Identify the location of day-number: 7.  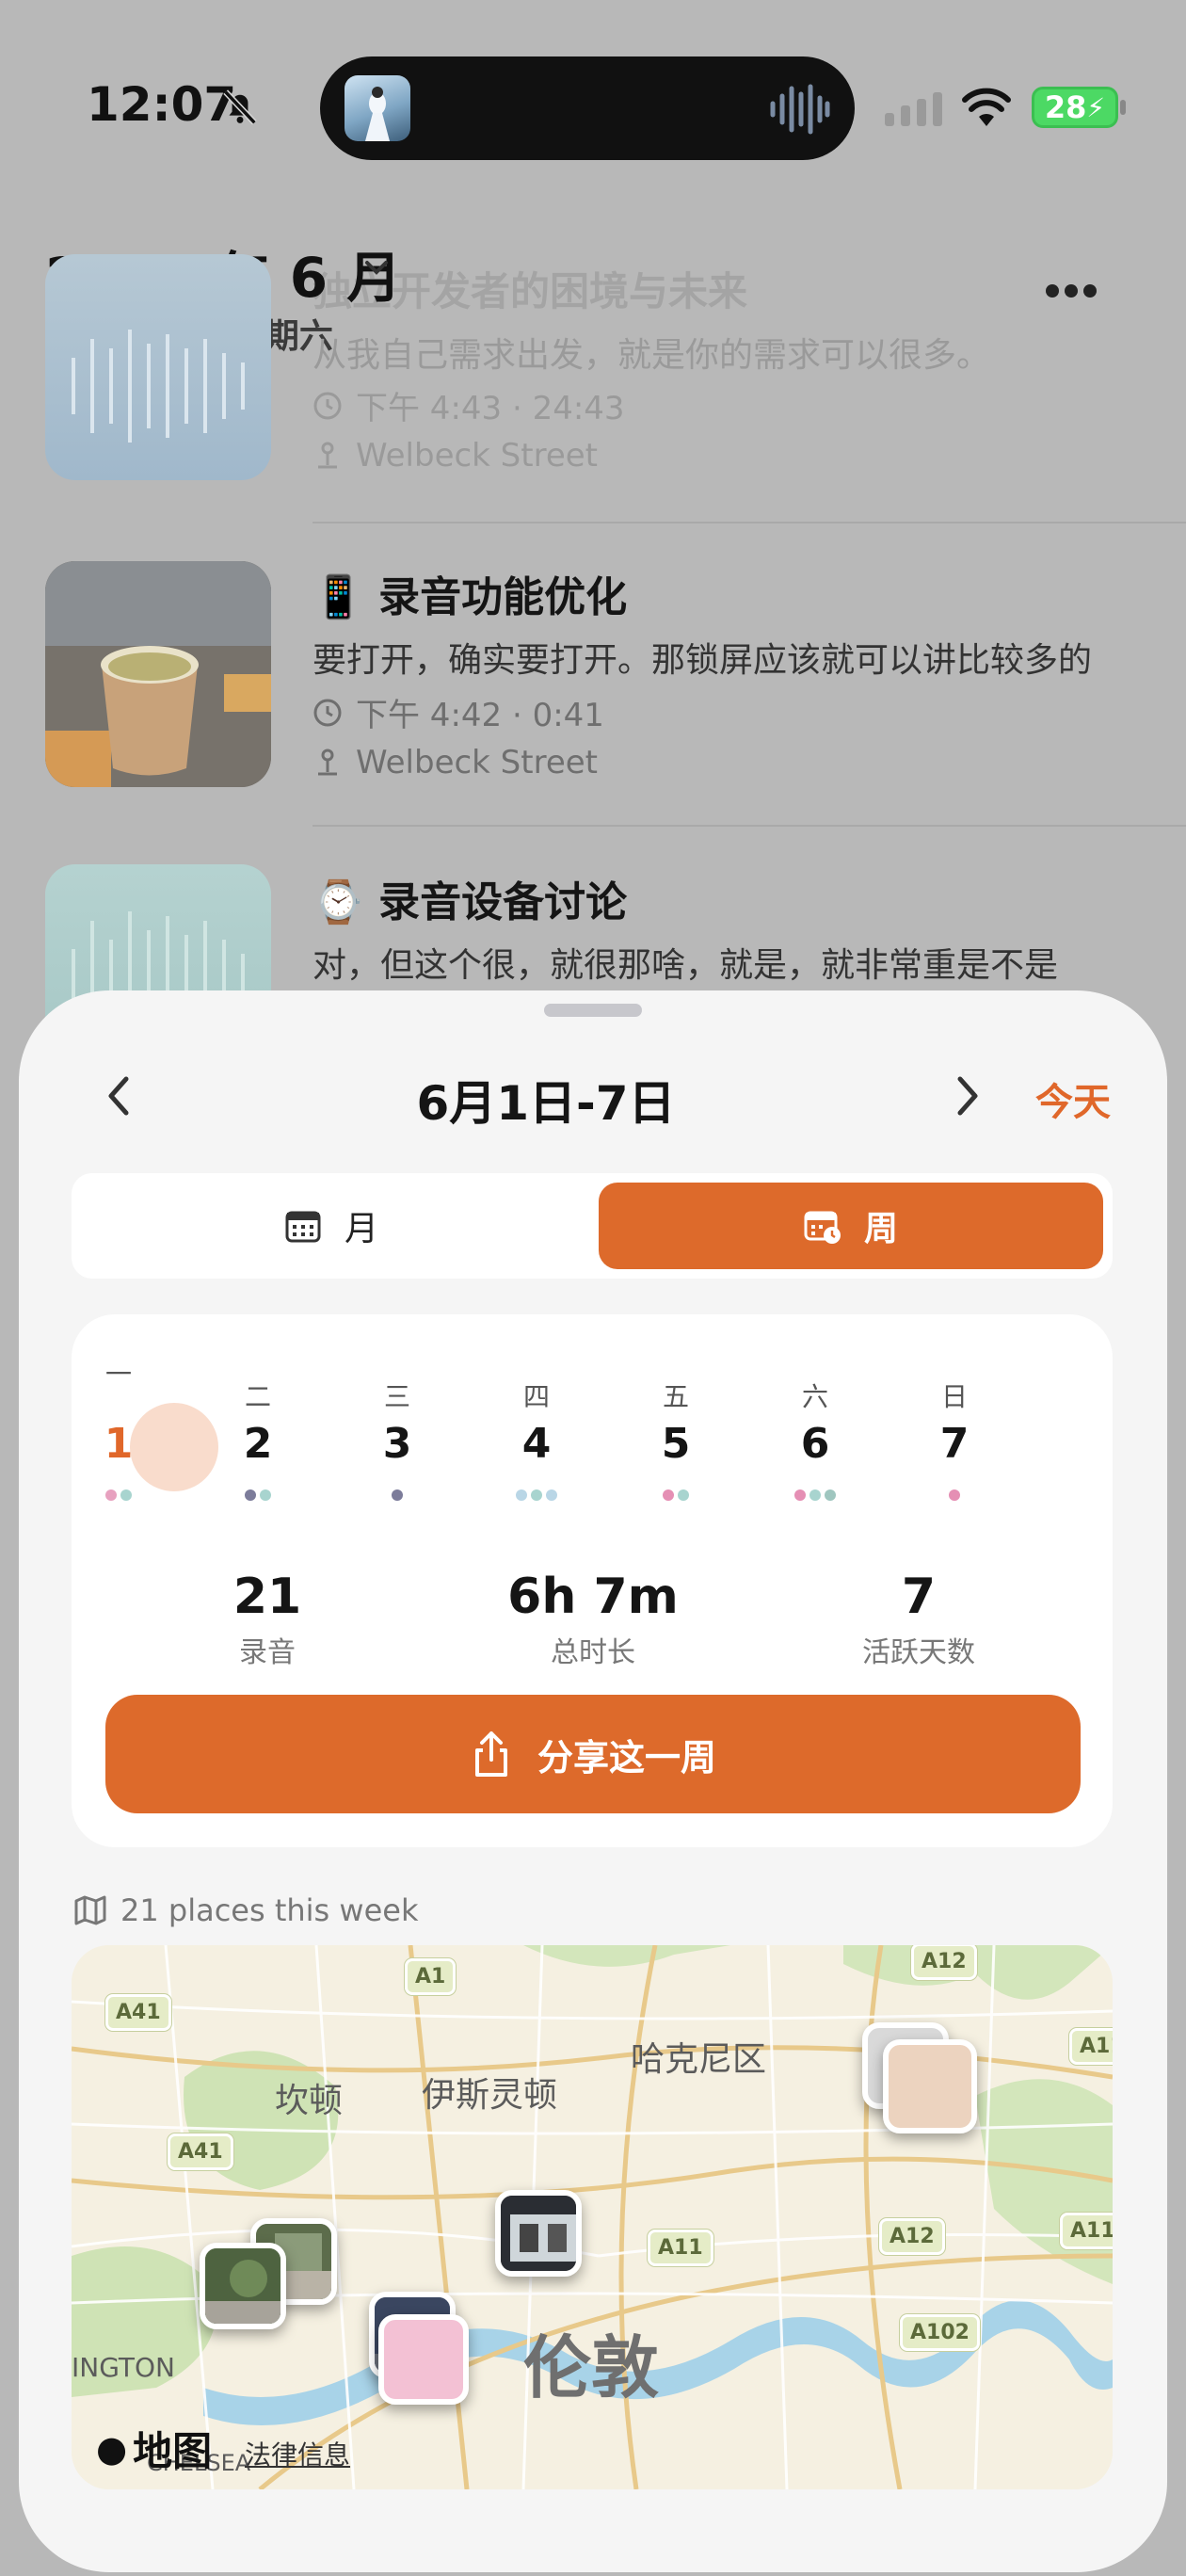
(954, 1444).